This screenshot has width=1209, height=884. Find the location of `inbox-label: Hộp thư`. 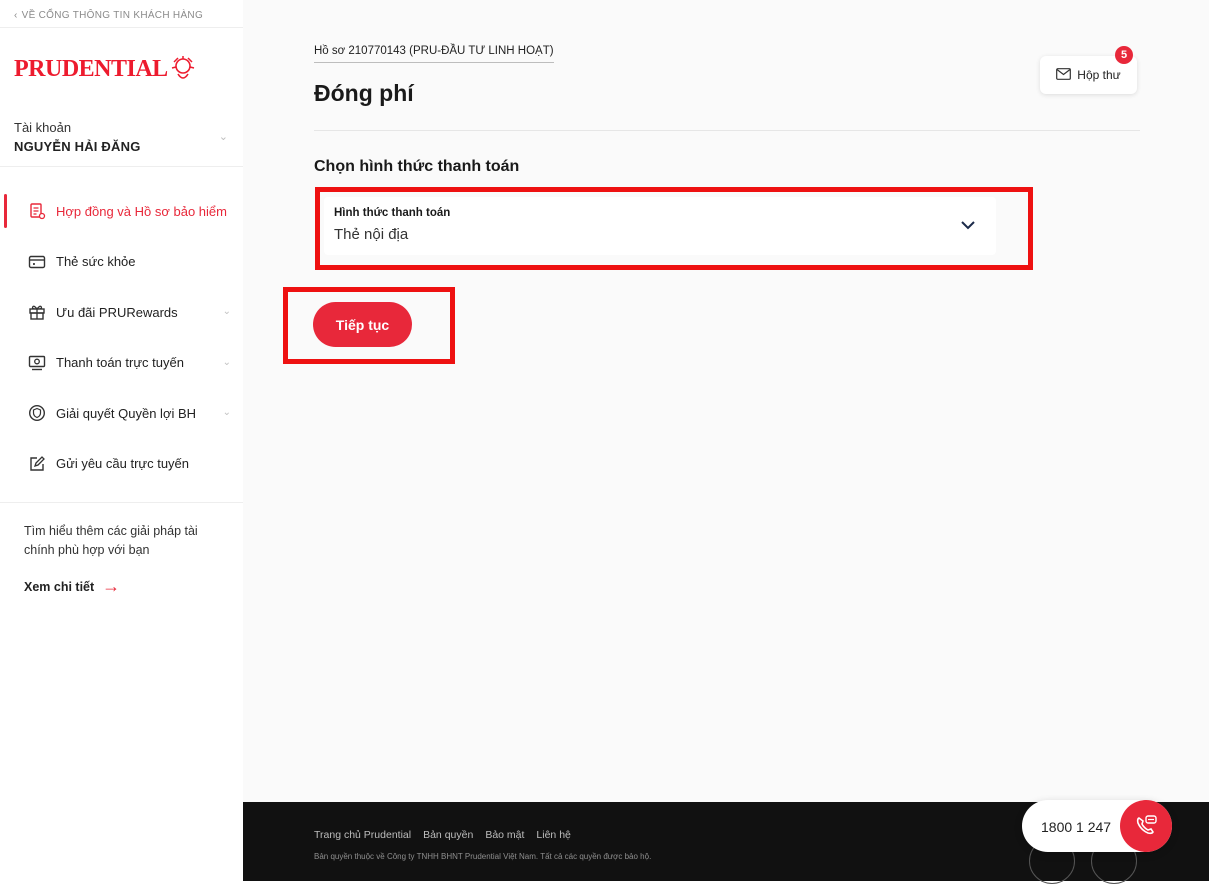

inbox-label: Hộp thư is located at coordinates (1099, 75).